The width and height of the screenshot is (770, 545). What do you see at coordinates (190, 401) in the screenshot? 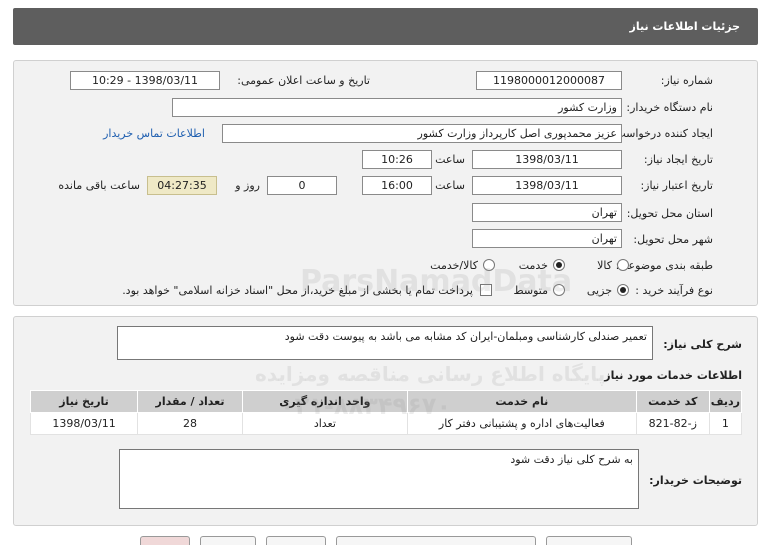
I see `col-quantity: تعداد / مقدار` at bounding box center [190, 401].